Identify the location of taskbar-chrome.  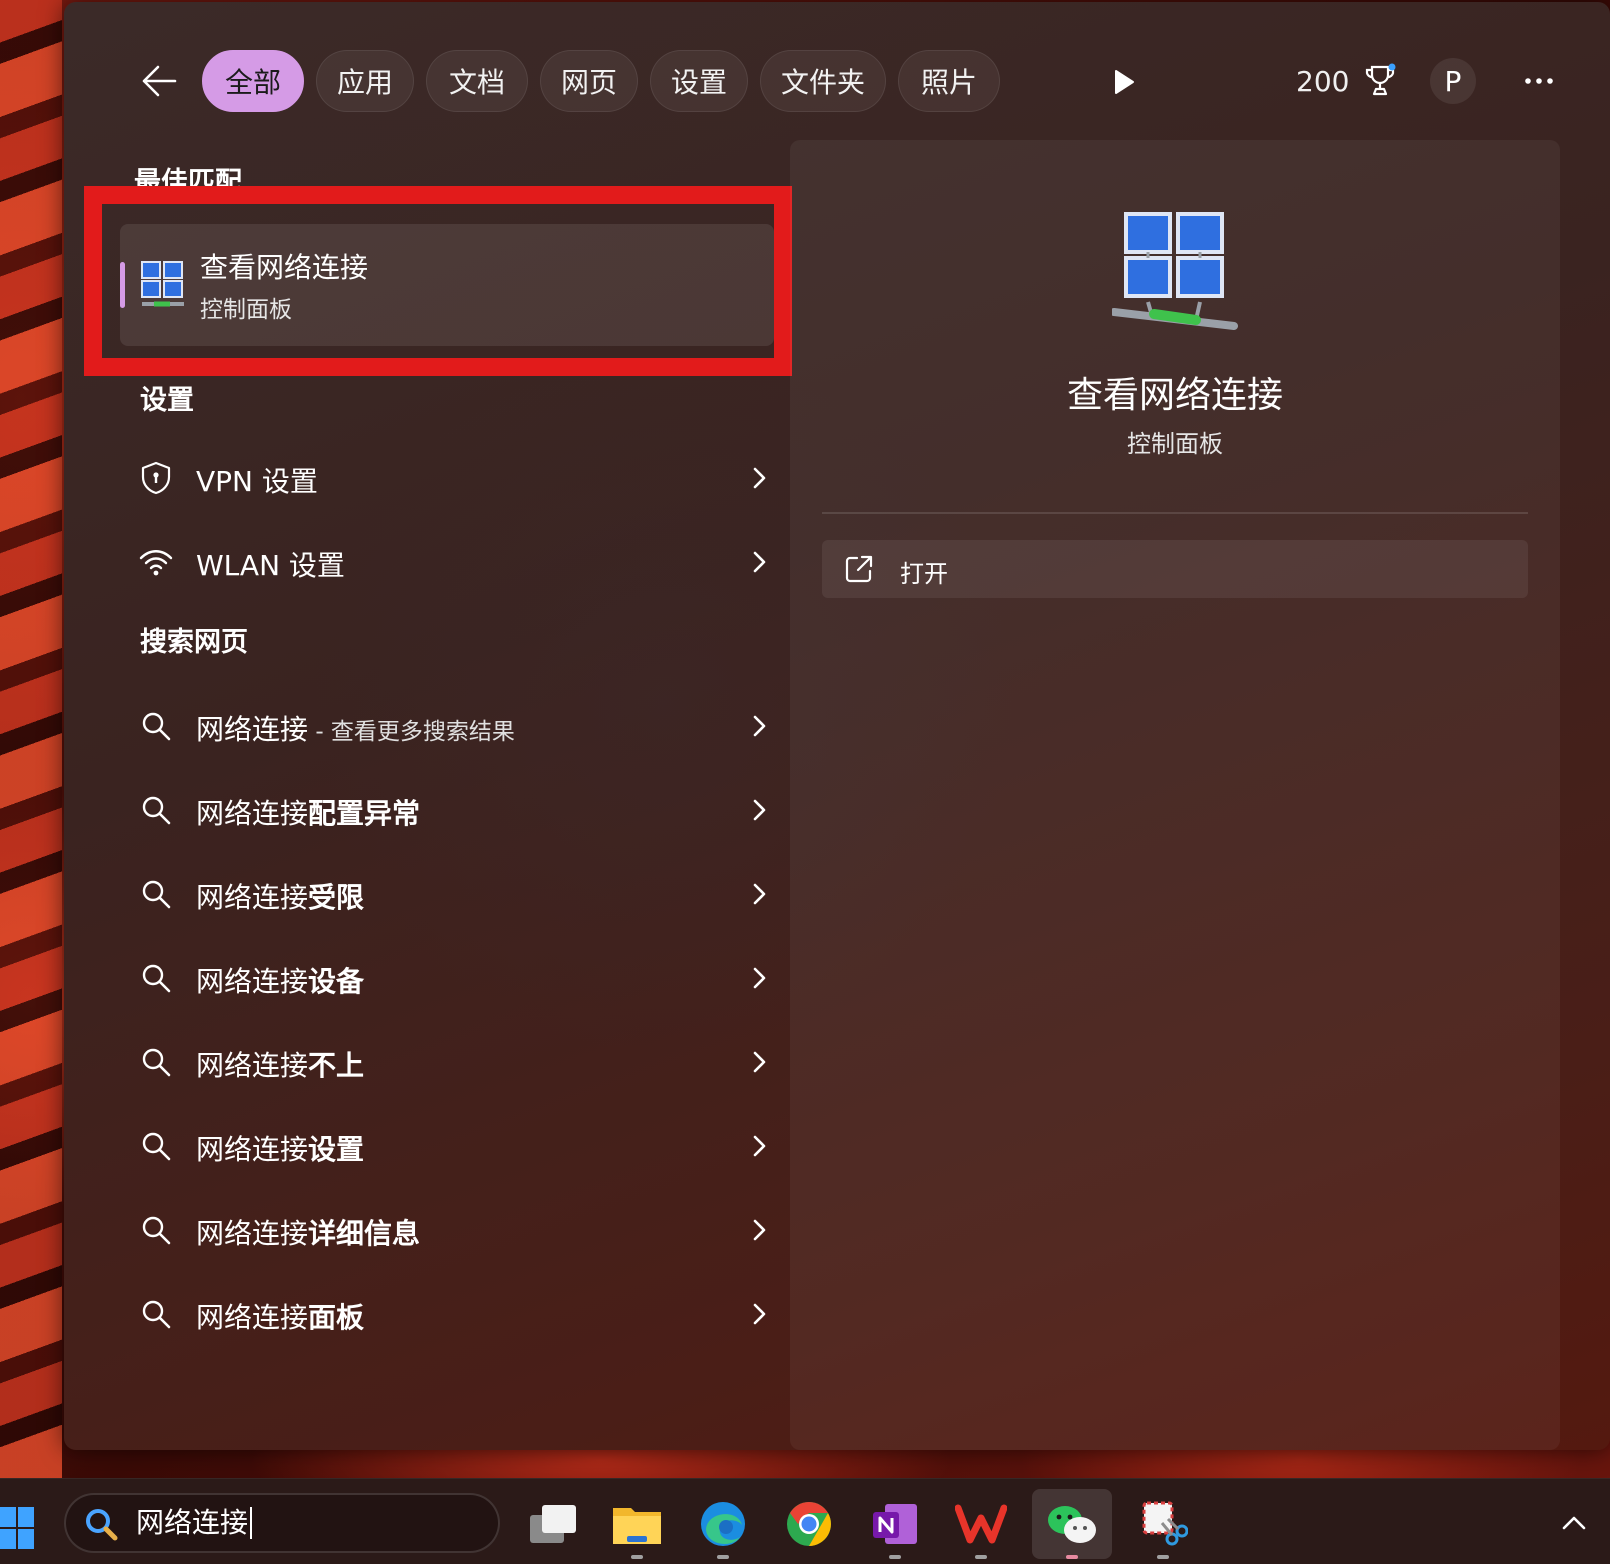
(809, 1524).